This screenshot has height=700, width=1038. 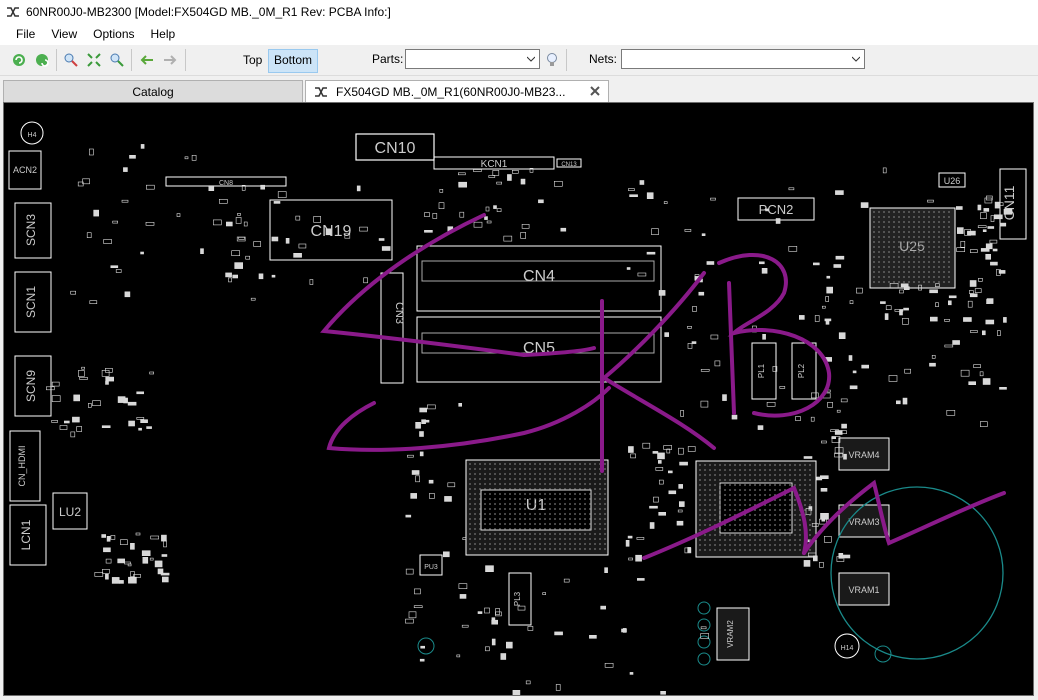 What do you see at coordinates (19, 60) in the screenshot?
I see `refresh-icon` at bounding box center [19, 60].